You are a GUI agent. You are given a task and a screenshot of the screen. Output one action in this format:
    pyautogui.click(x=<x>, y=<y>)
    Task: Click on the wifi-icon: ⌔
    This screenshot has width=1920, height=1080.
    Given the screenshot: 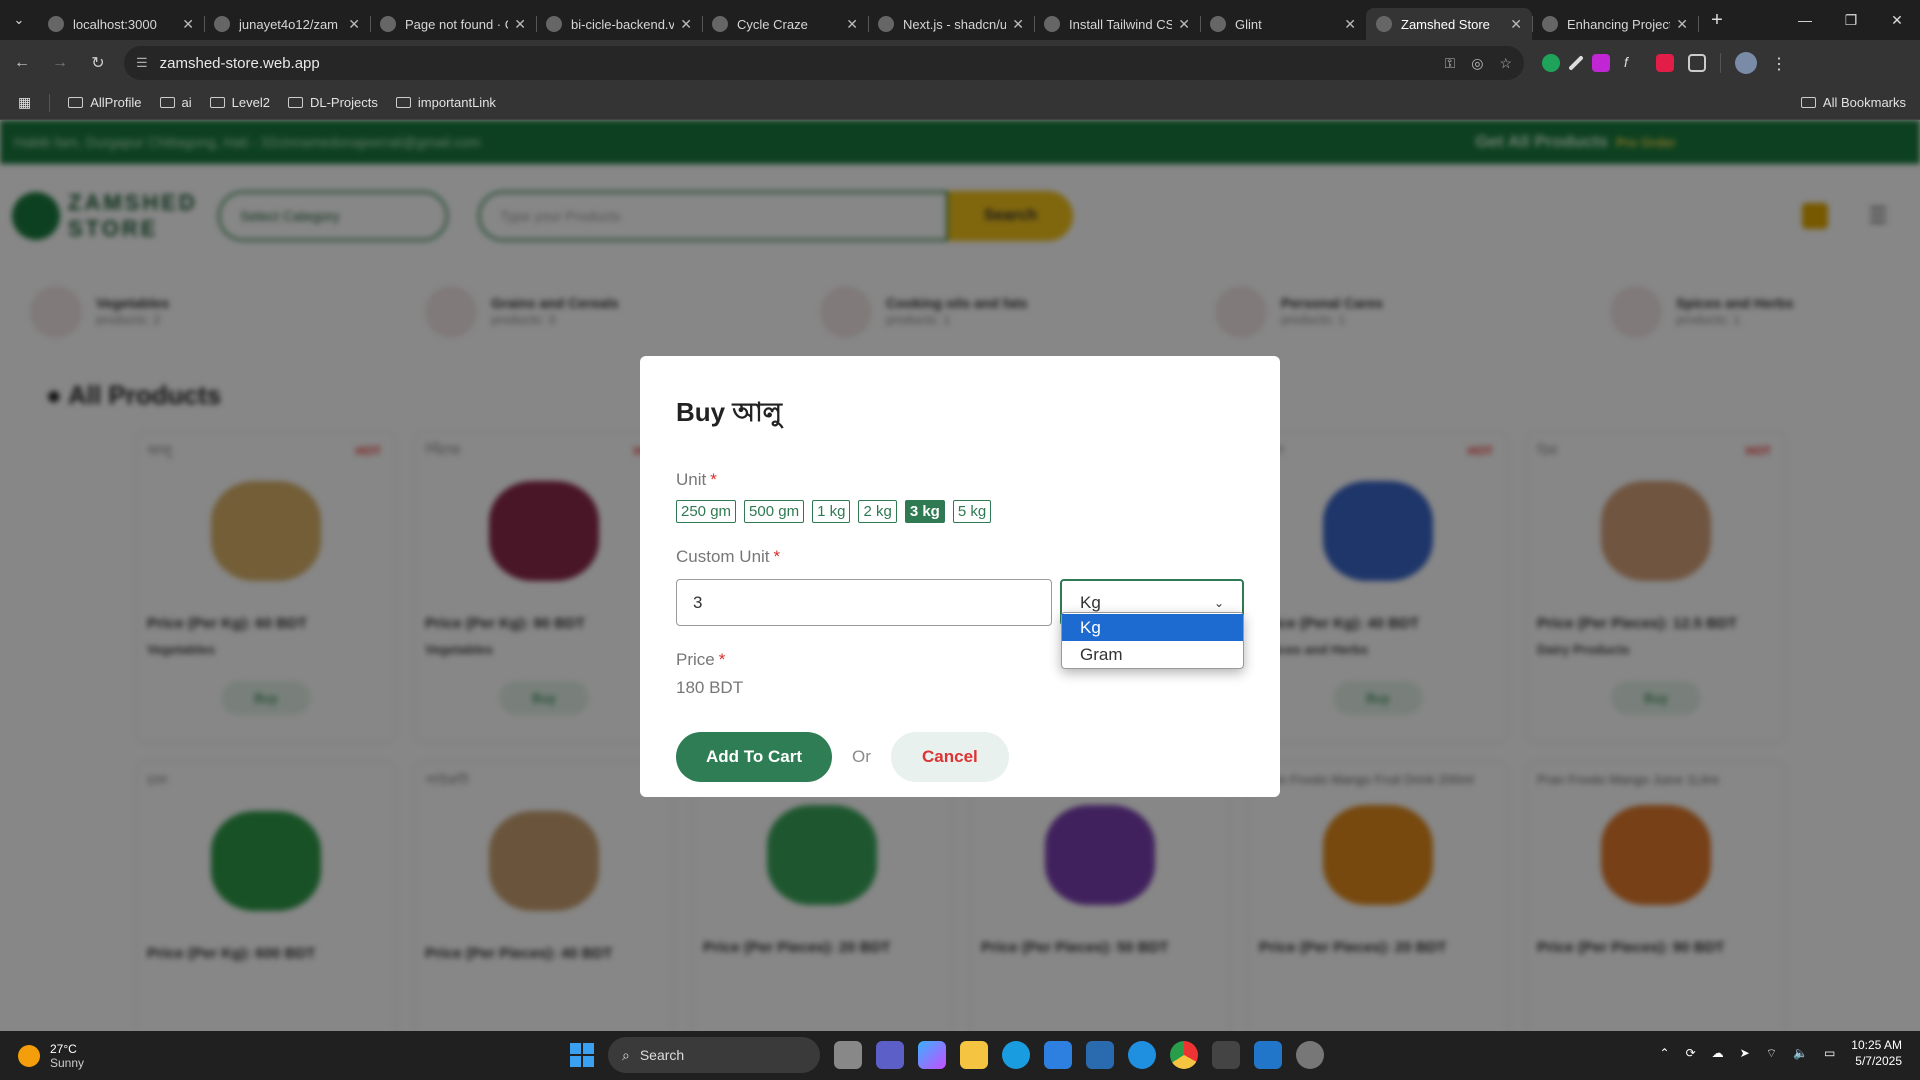 What is the action you would take?
    pyautogui.click(x=1771, y=1053)
    